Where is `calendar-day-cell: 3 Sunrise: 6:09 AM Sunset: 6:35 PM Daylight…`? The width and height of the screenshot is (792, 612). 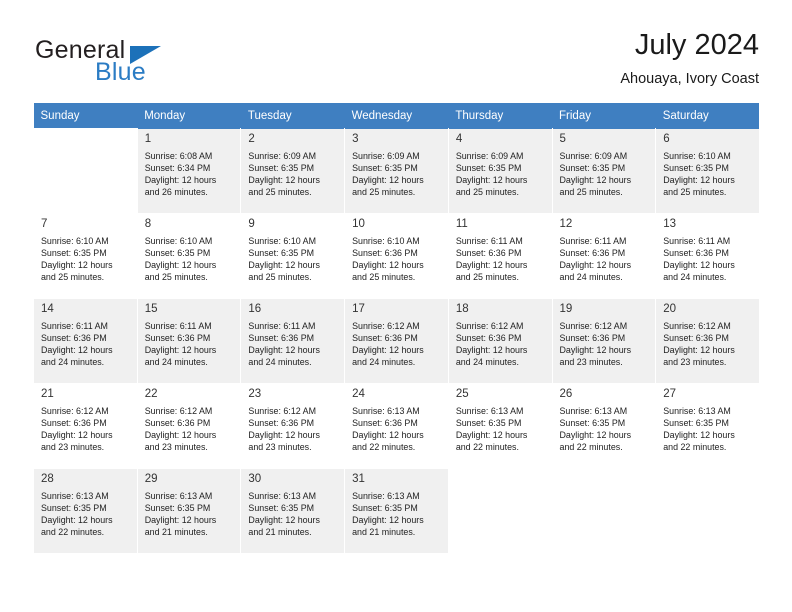 calendar-day-cell: 3 Sunrise: 6:09 AM Sunset: 6:35 PM Daylight… is located at coordinates (396, 171).